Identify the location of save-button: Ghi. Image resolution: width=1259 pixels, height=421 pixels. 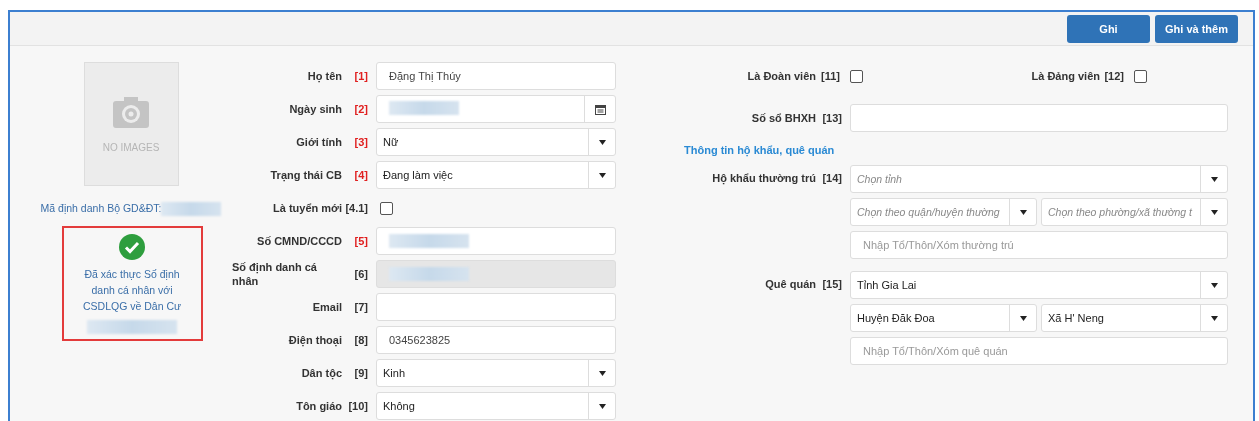
(1108, 28).